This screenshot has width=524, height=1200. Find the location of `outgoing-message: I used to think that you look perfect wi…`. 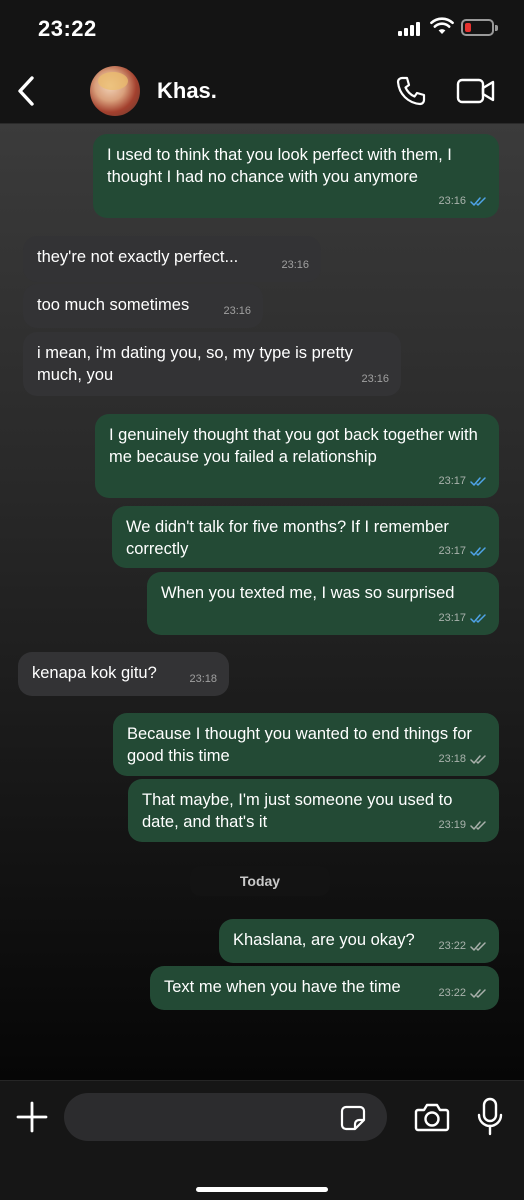

outgoing-message: I used to think that you look perfect wi… is located at coordinates (296, 176).